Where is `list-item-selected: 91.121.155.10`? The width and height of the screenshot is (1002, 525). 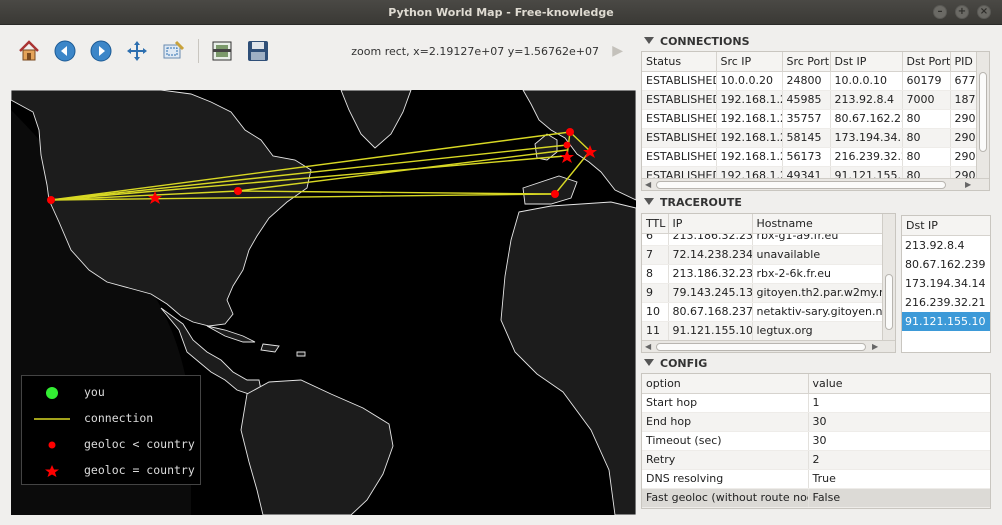
list-item-selected: 91.121.155.10 is located at coordinates (946, 321).